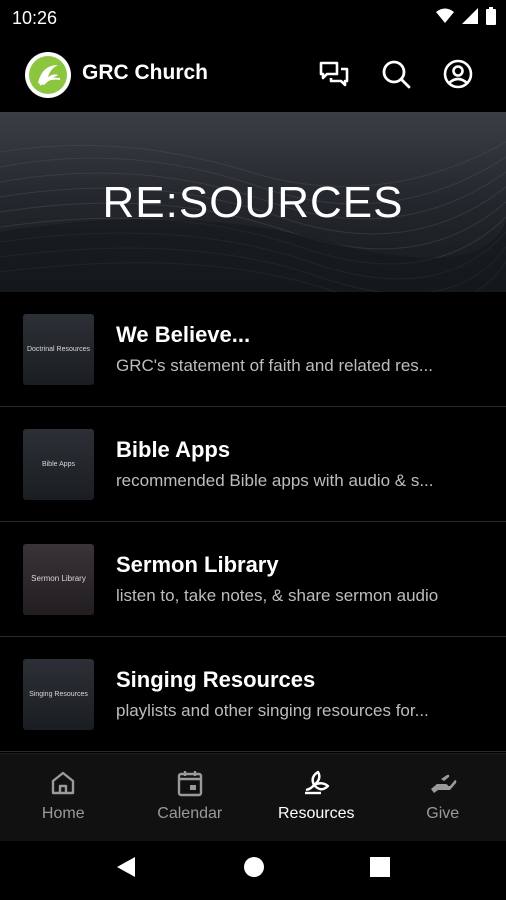 Image resolution: width=506 pixels, height=900 pixels. What do you see at coordinates (126, 869) in the screenshot?
I see `back-icon` at bounding box center [126, 869].